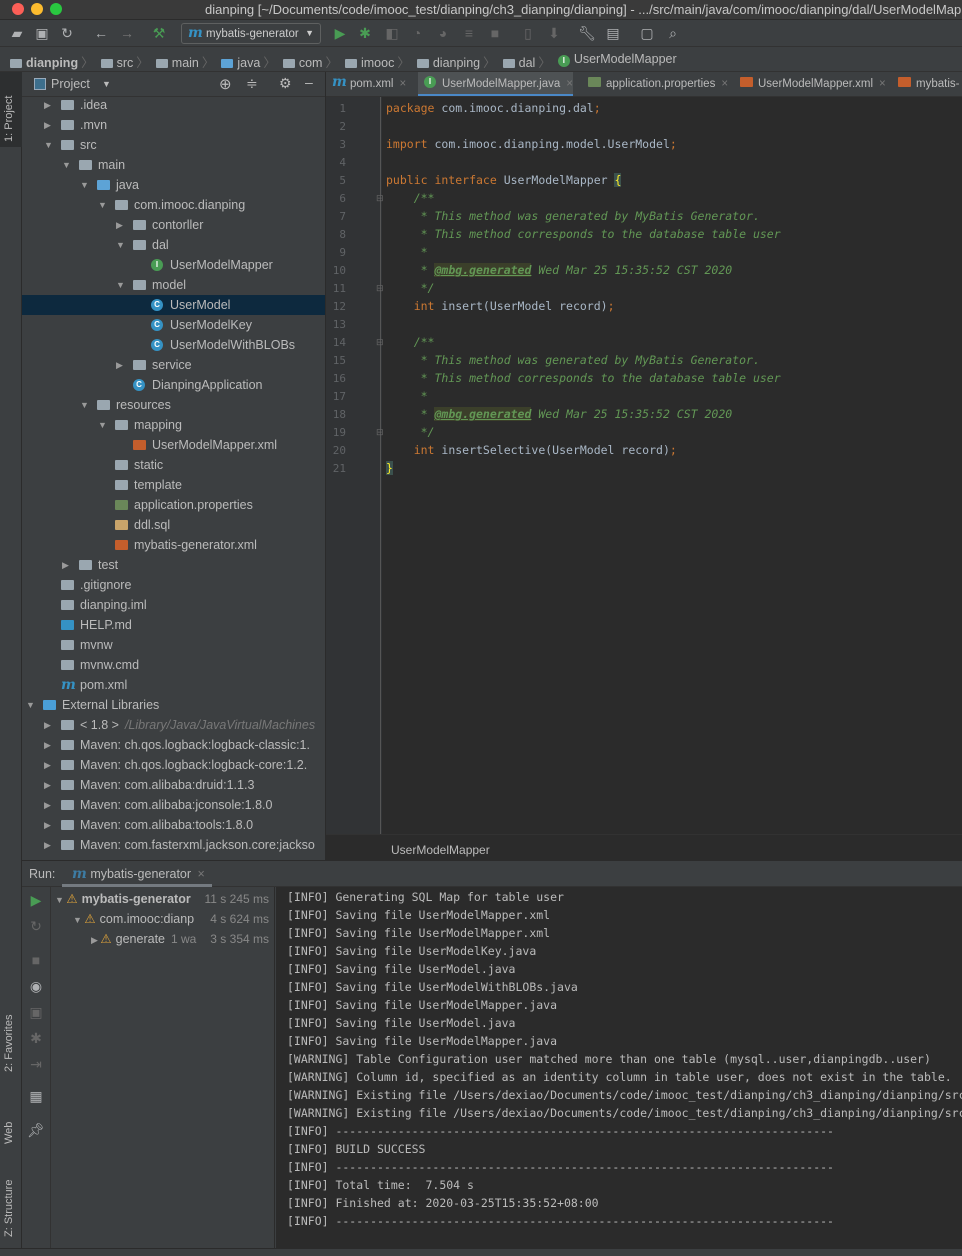 The image size is (962, 1256). I want to click on layout-icon: ▦, so click(36, 1096).